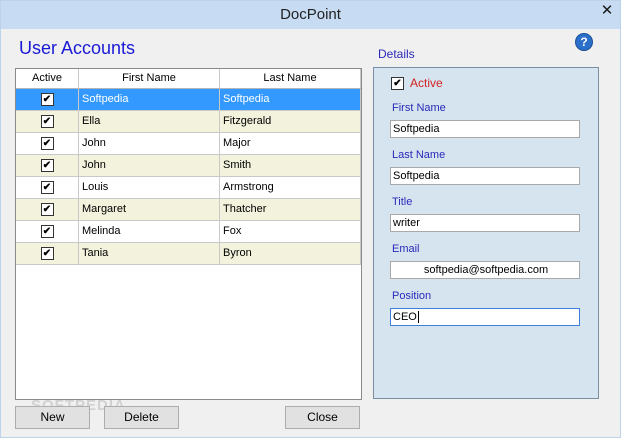 This screenshot has height=438, width=621. What do you see at coordinates (149, 253) in the screenshot?
I see `first-name-cell: Tania` at bounding box center [149, 253].